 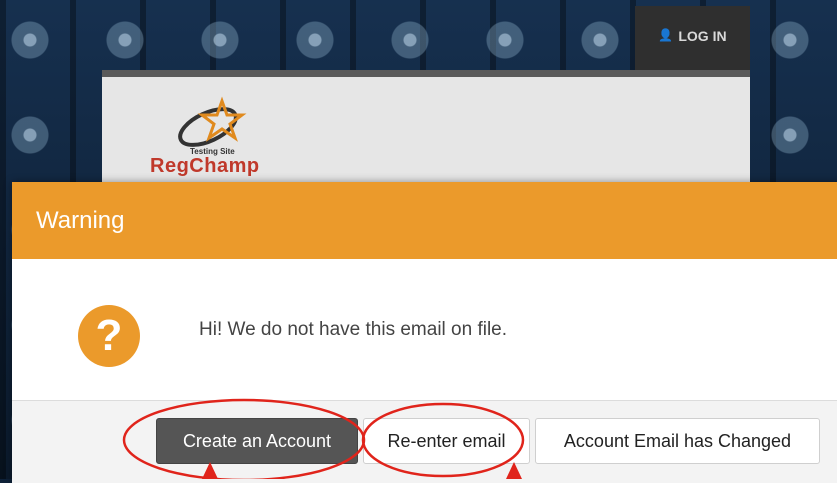 What do you see at coordinates (257, 441) in the screenshot?
I see `create-account-button: Create an Account` at bounding box center [257, 441].